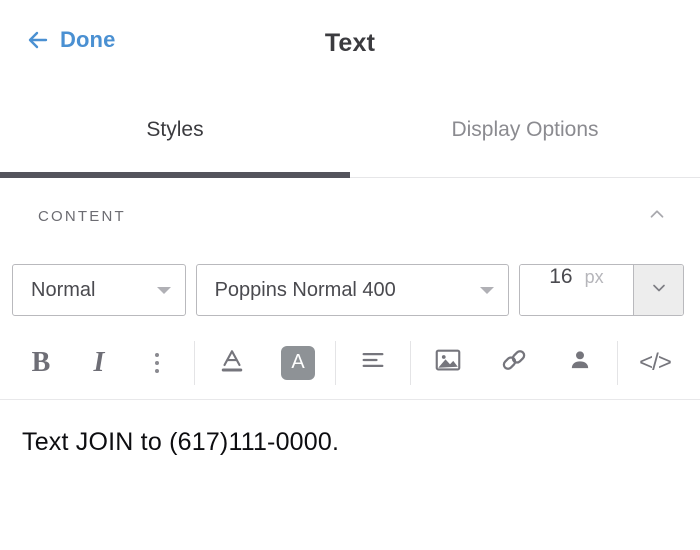 This screenshot has width=700, height=550. I want to click on image-icon, so click(448, 362).